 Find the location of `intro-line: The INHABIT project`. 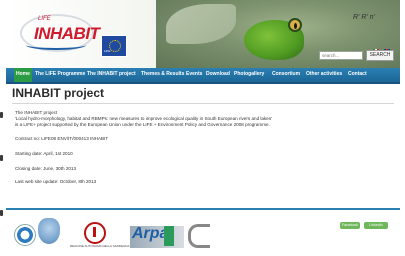

intro-line: The INHABIT project is located at coordinates (36, 112).